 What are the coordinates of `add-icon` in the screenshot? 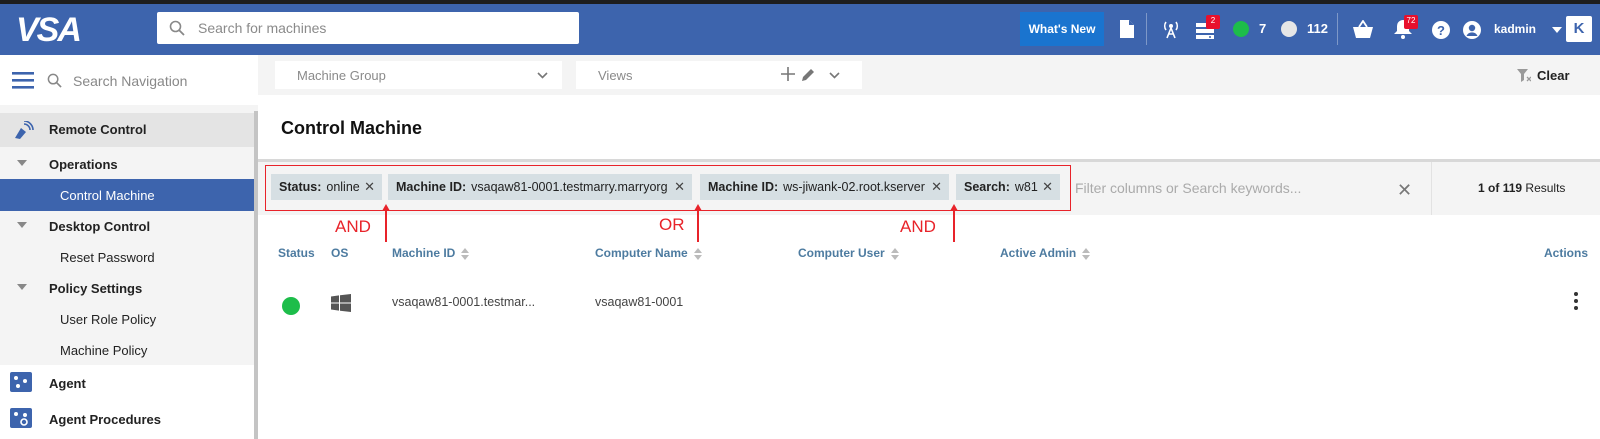 It's located at (788, 74).